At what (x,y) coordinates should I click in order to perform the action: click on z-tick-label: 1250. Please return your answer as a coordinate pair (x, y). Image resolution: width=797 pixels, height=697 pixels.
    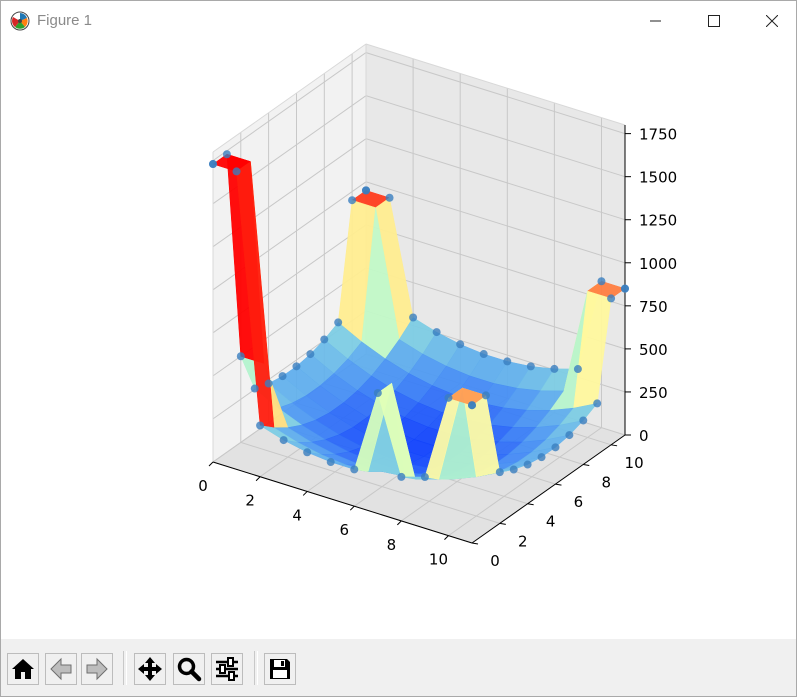
    Looking at the image, I should click on (658, 221).